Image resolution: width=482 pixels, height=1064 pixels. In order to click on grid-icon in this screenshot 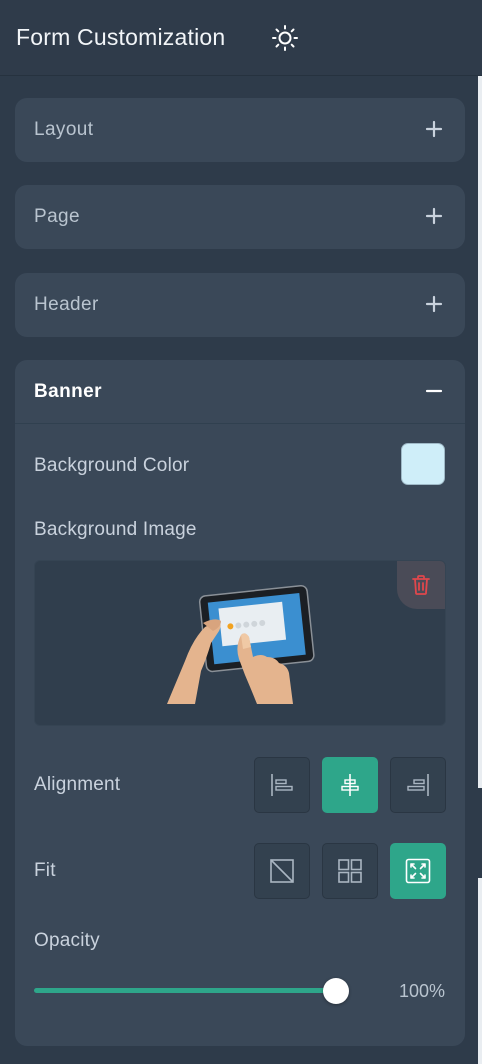, I will do `click(350, 871)`.